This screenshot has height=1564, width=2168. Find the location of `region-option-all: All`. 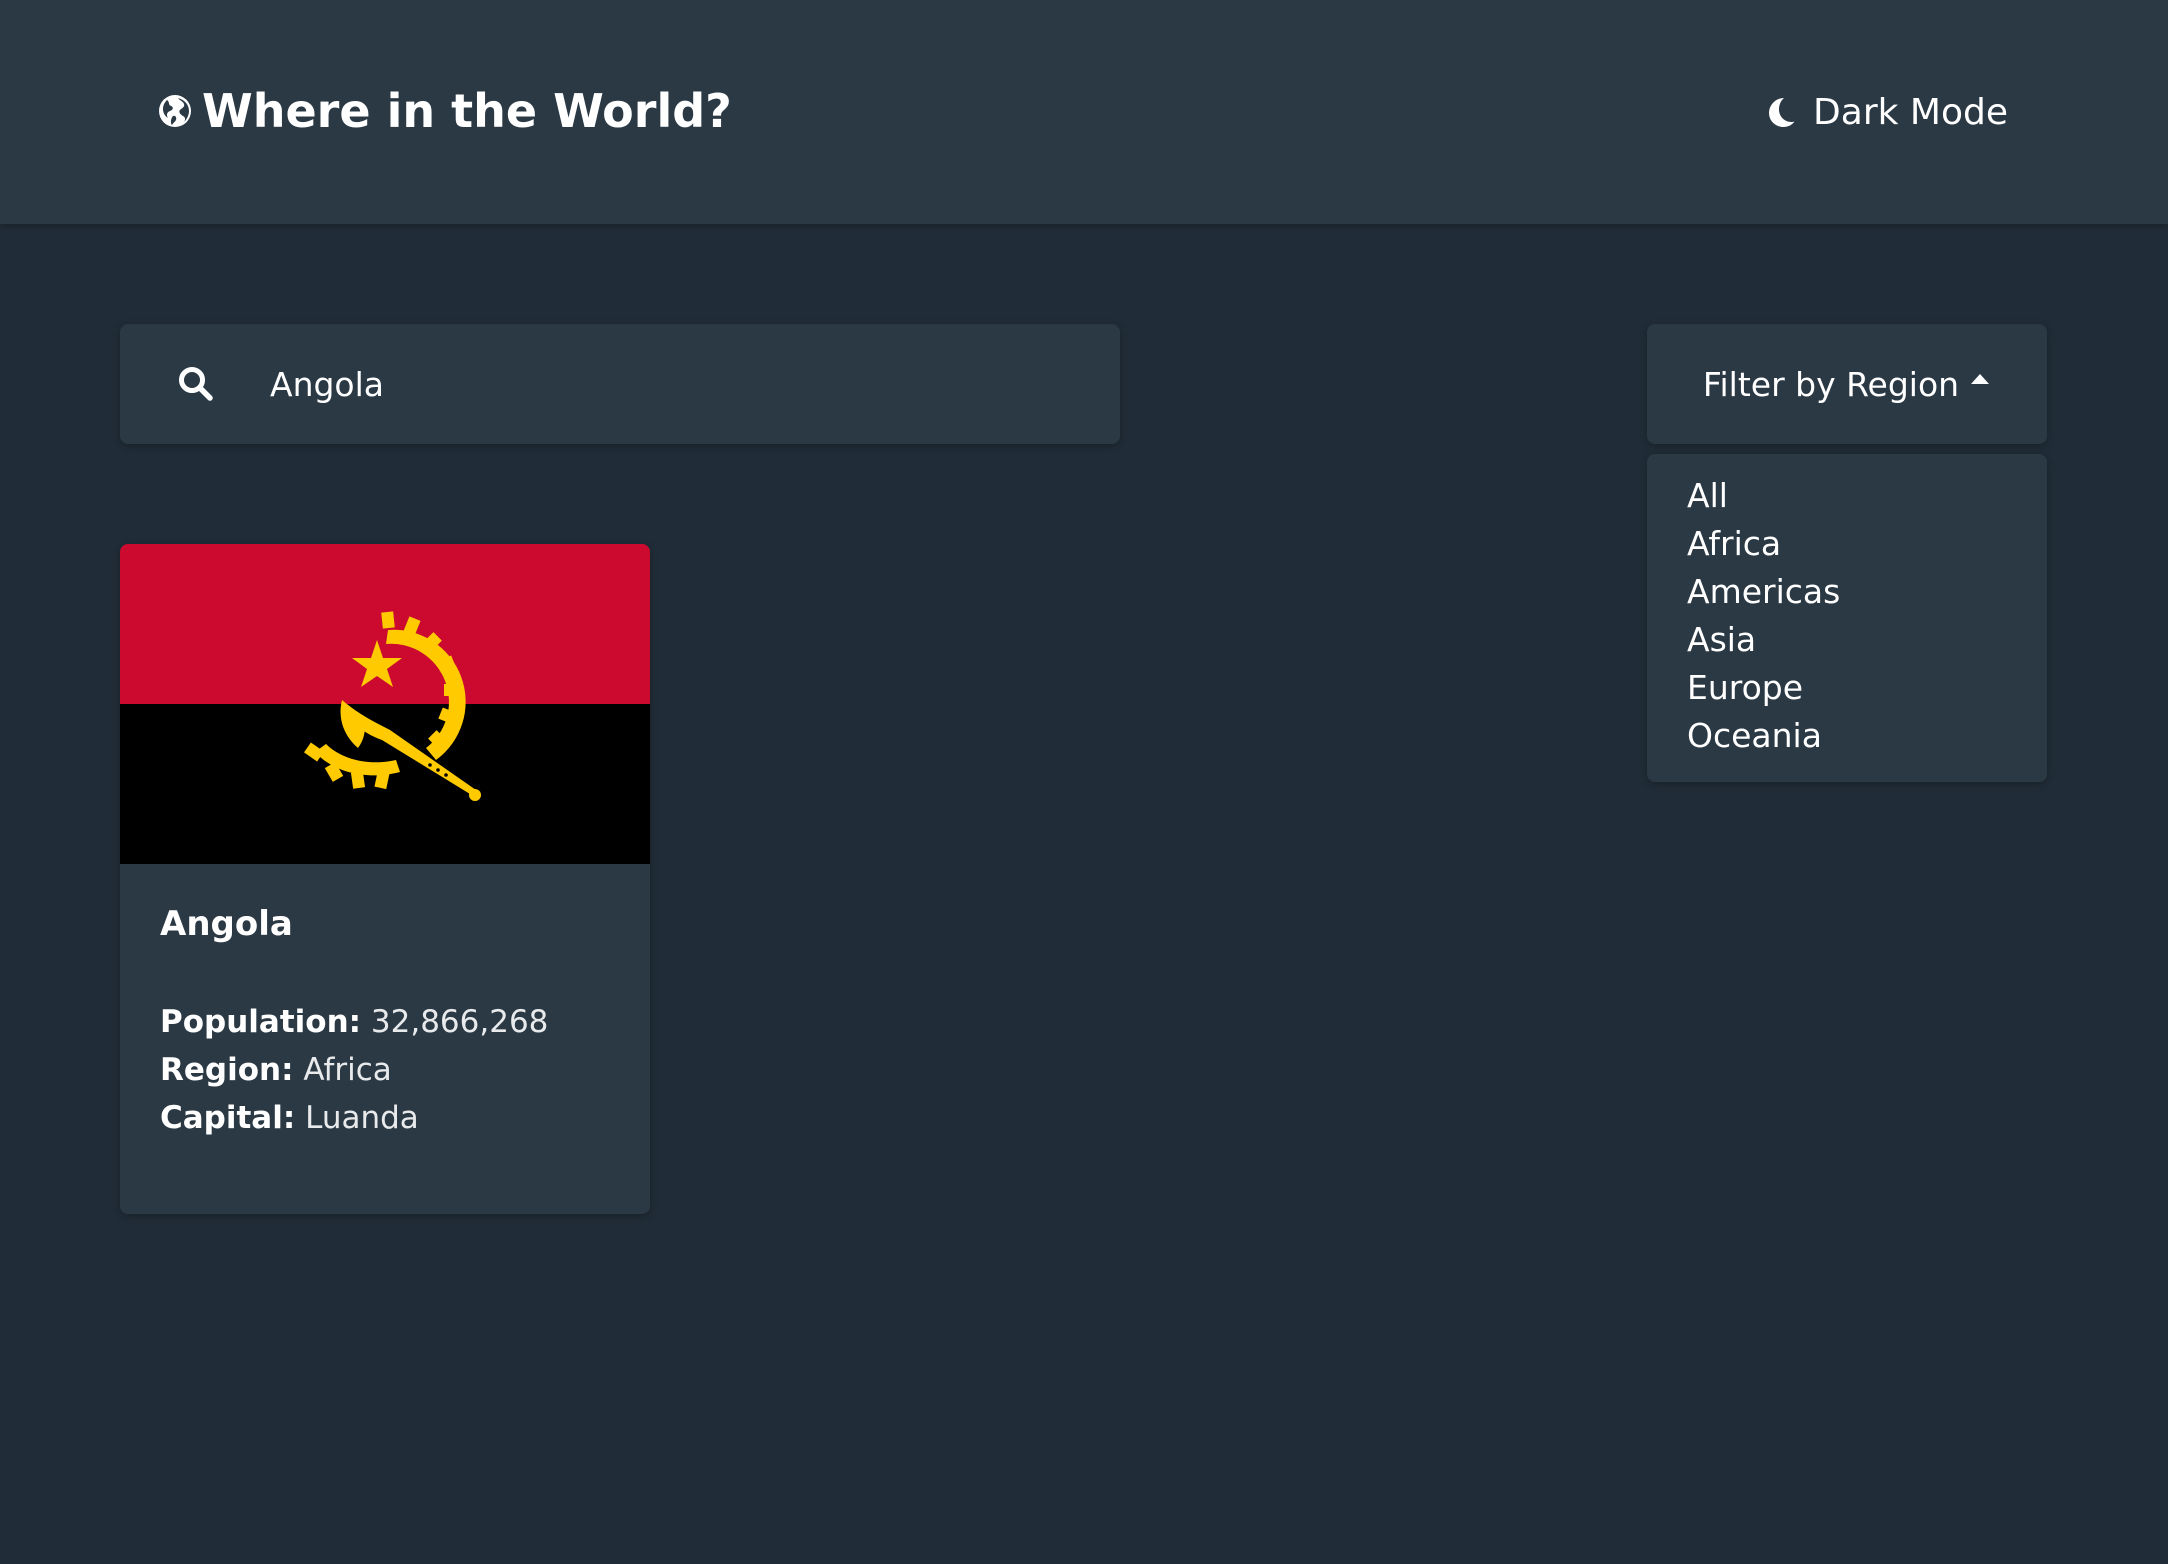

region-option-all: All is located at coordinates (1867, 496).